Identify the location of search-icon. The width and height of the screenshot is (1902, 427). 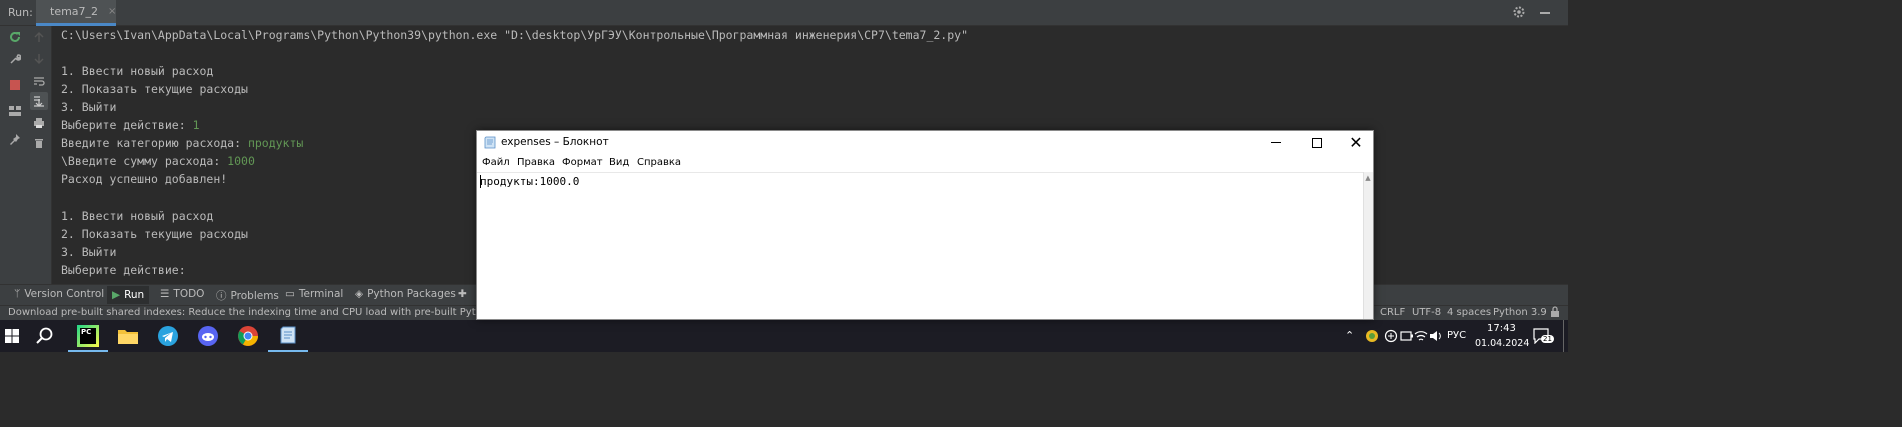
(45, 336).